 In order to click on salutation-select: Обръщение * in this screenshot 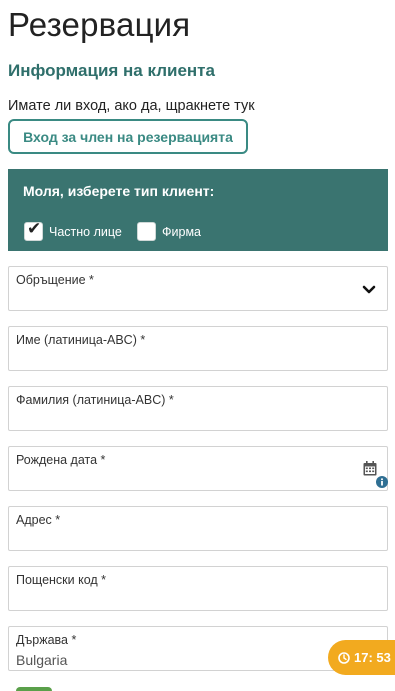, I will do `click(198, 288)`.